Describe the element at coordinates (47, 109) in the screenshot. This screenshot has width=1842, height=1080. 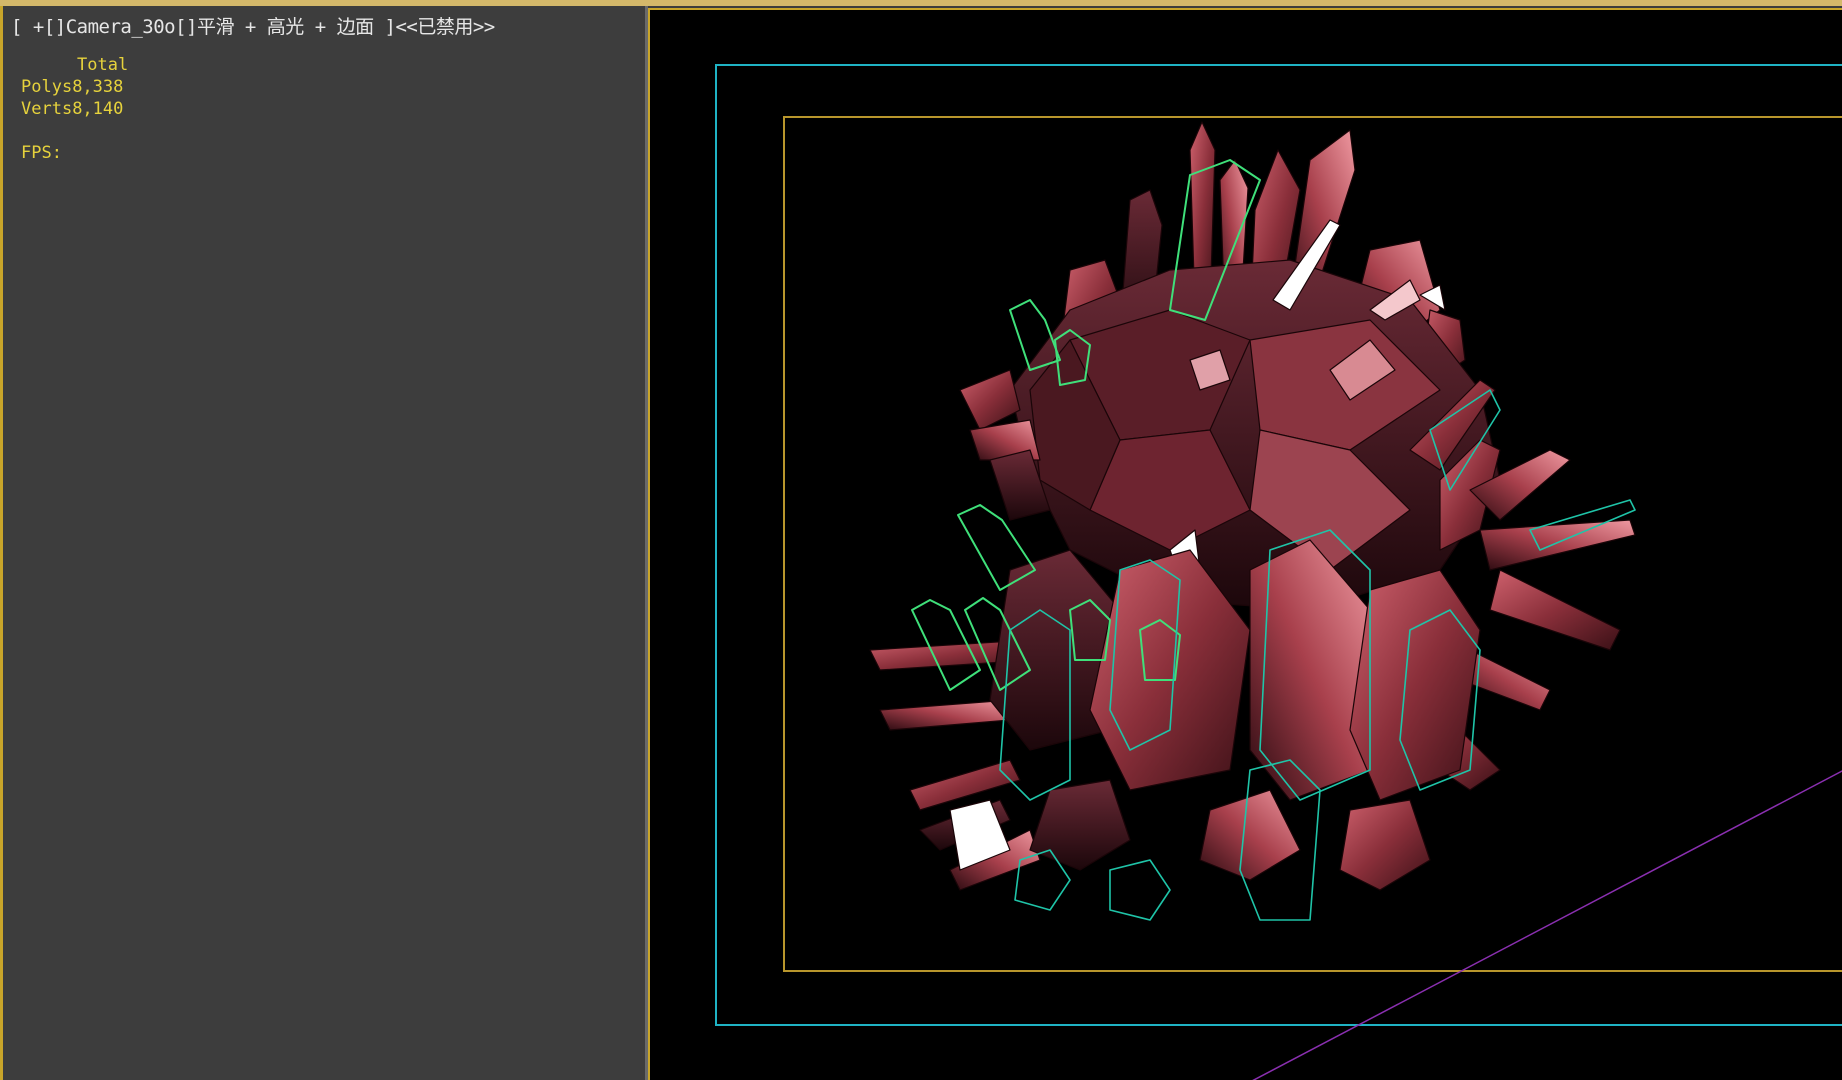
I see `stats-verts-label: Verts` at that location.